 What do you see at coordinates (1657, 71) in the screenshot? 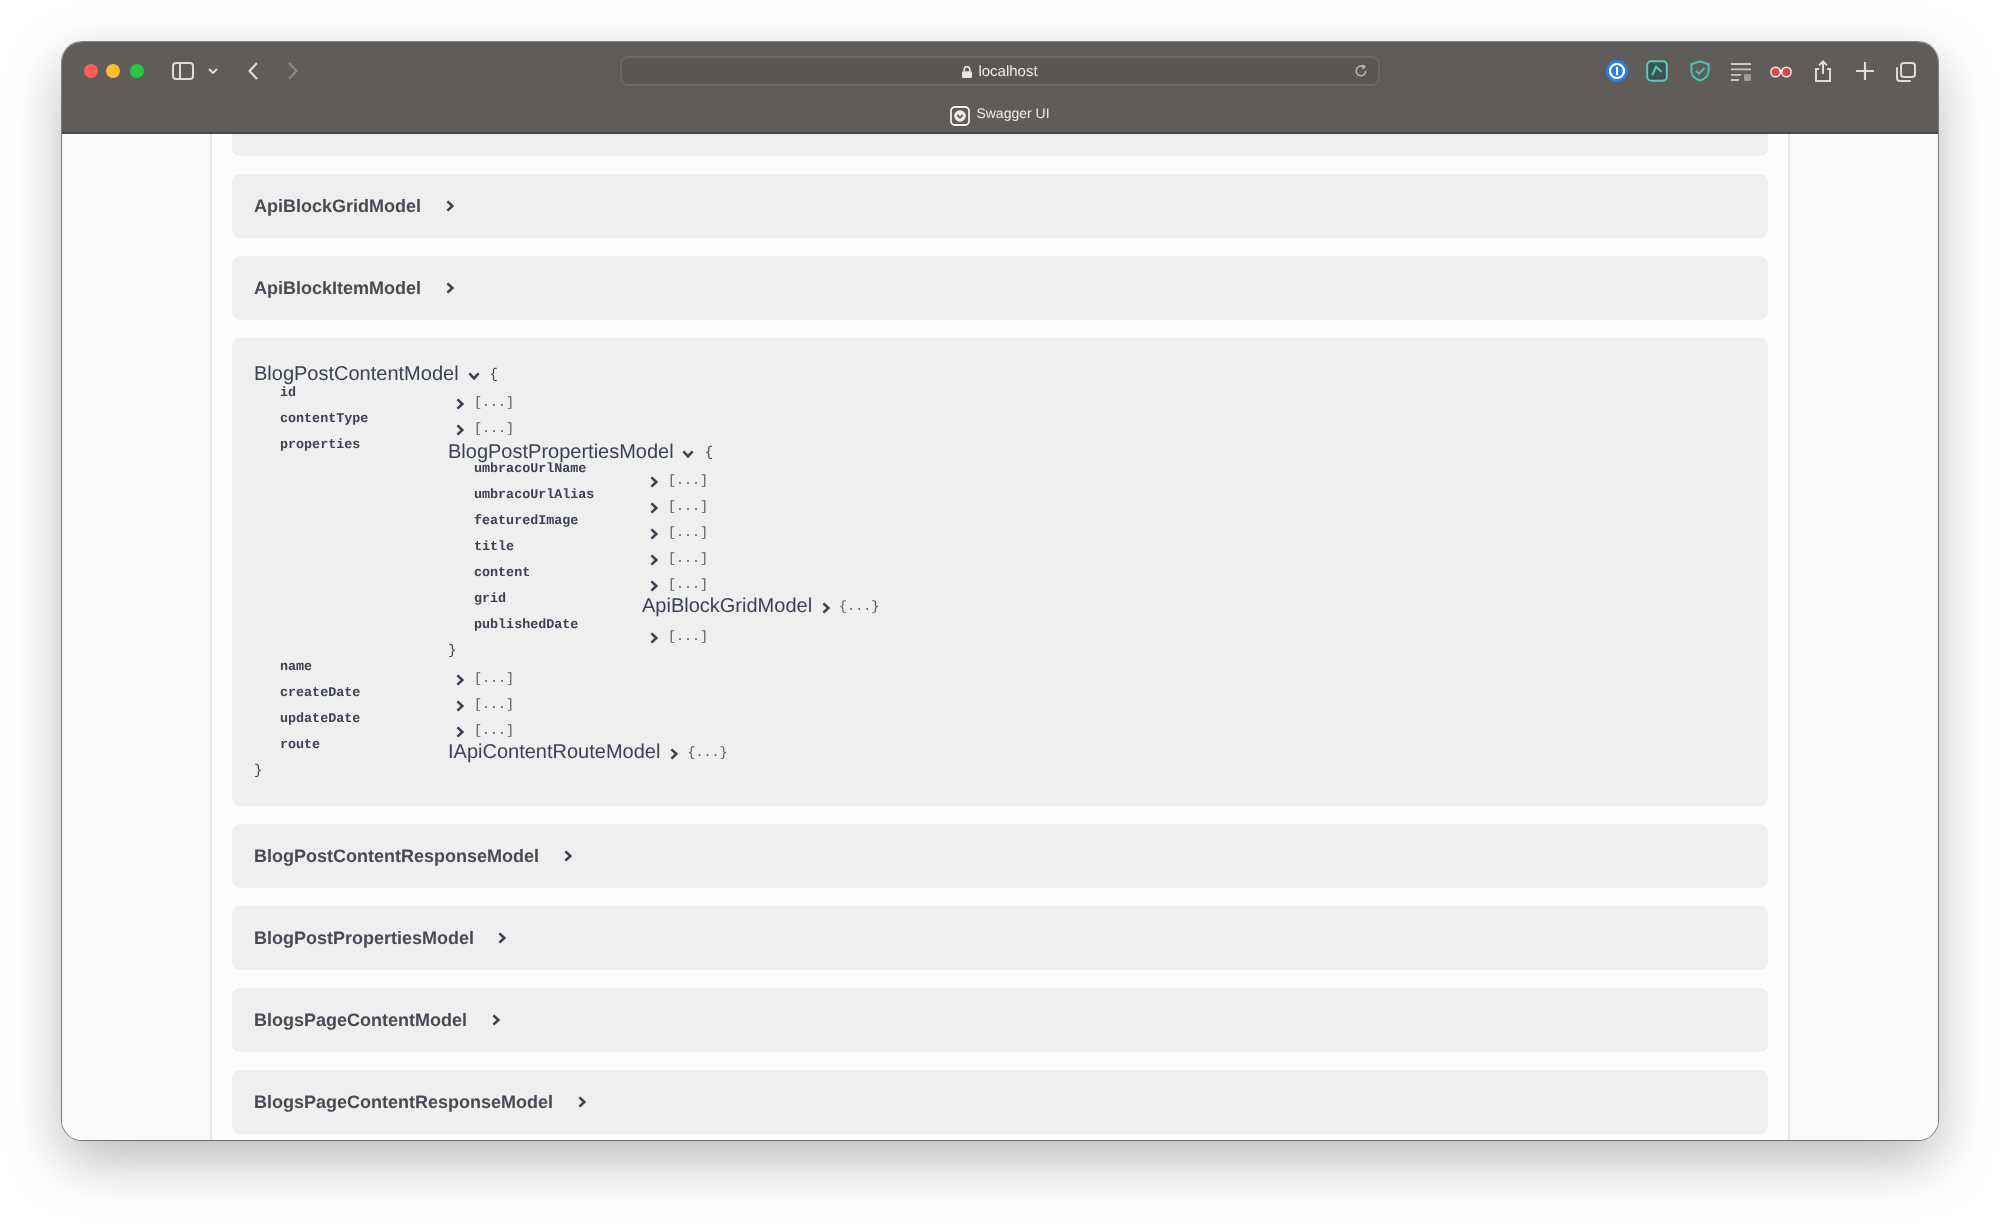
I see `note-square-icon` at bounding box center [1657, 71].